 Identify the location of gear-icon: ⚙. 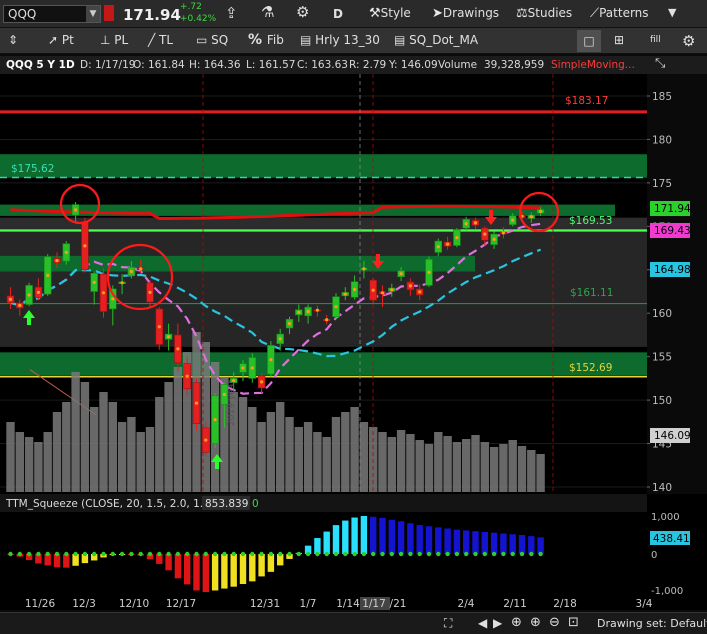
(302, 12).